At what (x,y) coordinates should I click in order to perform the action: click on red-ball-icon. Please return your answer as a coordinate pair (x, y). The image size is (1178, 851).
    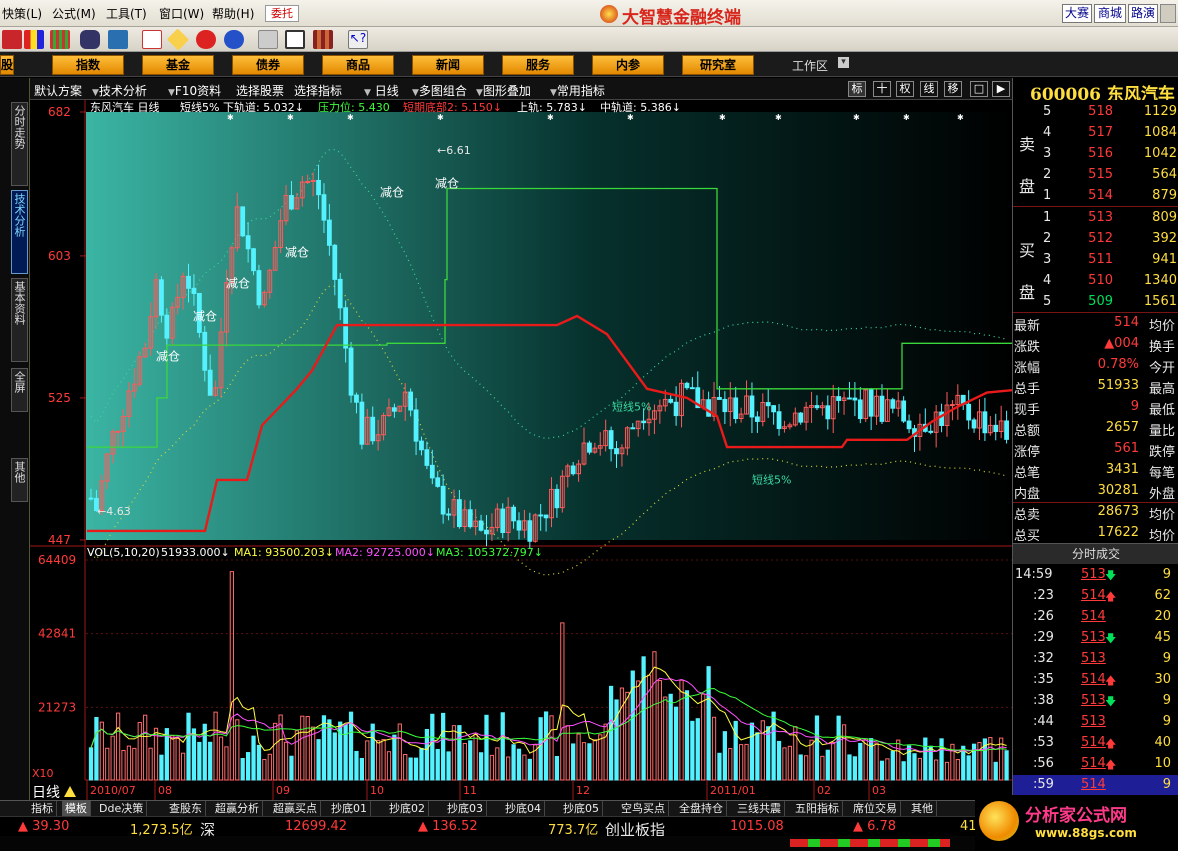
    Looking at the image, I should click on (206, 39).